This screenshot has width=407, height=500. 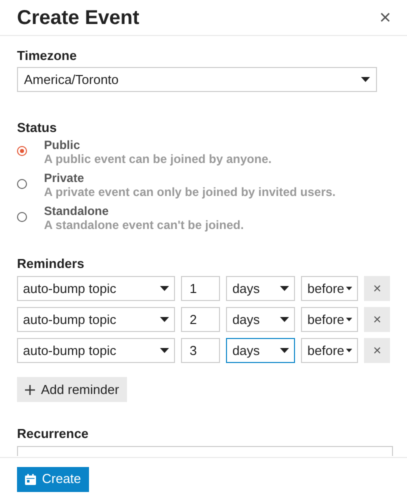 I want to click on option-description: A standalone event can't be joined., so click(x=144, y=225).